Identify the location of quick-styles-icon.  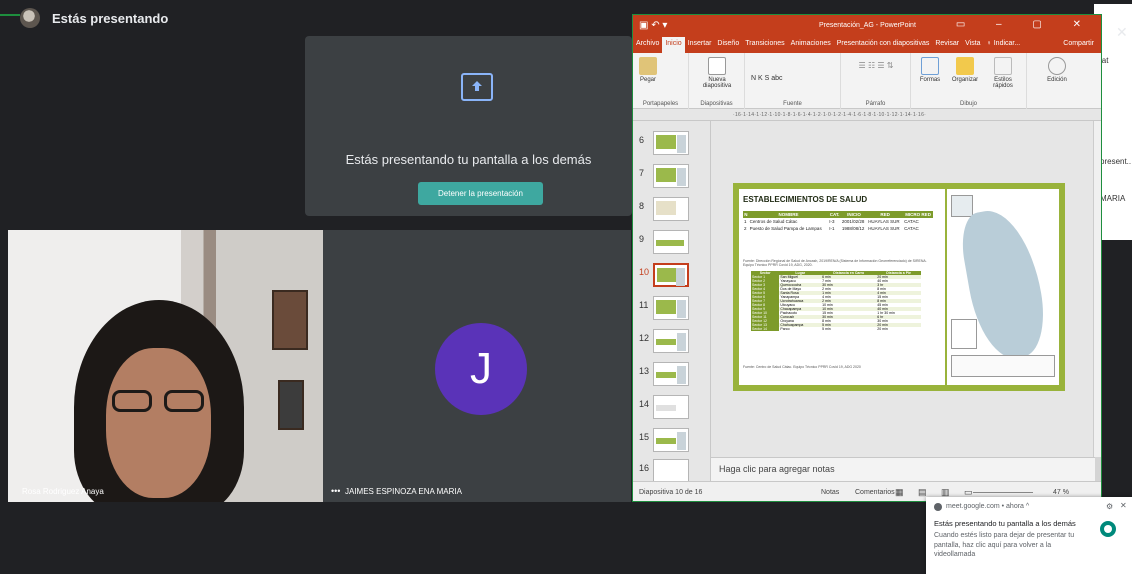
(1003, 66).